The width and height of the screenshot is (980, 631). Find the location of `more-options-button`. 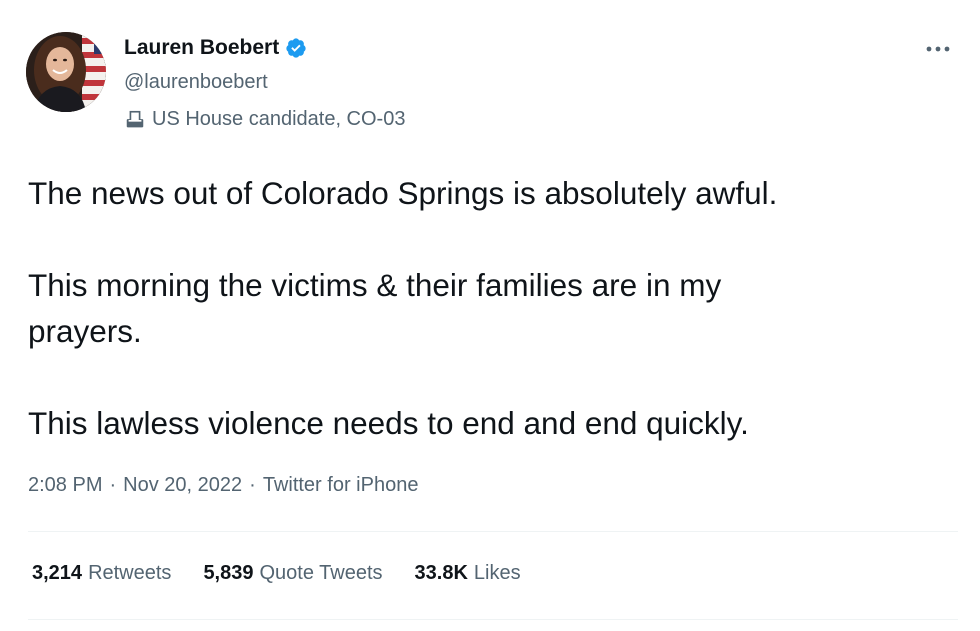

more-options-button is located at coordinates (938, 49).